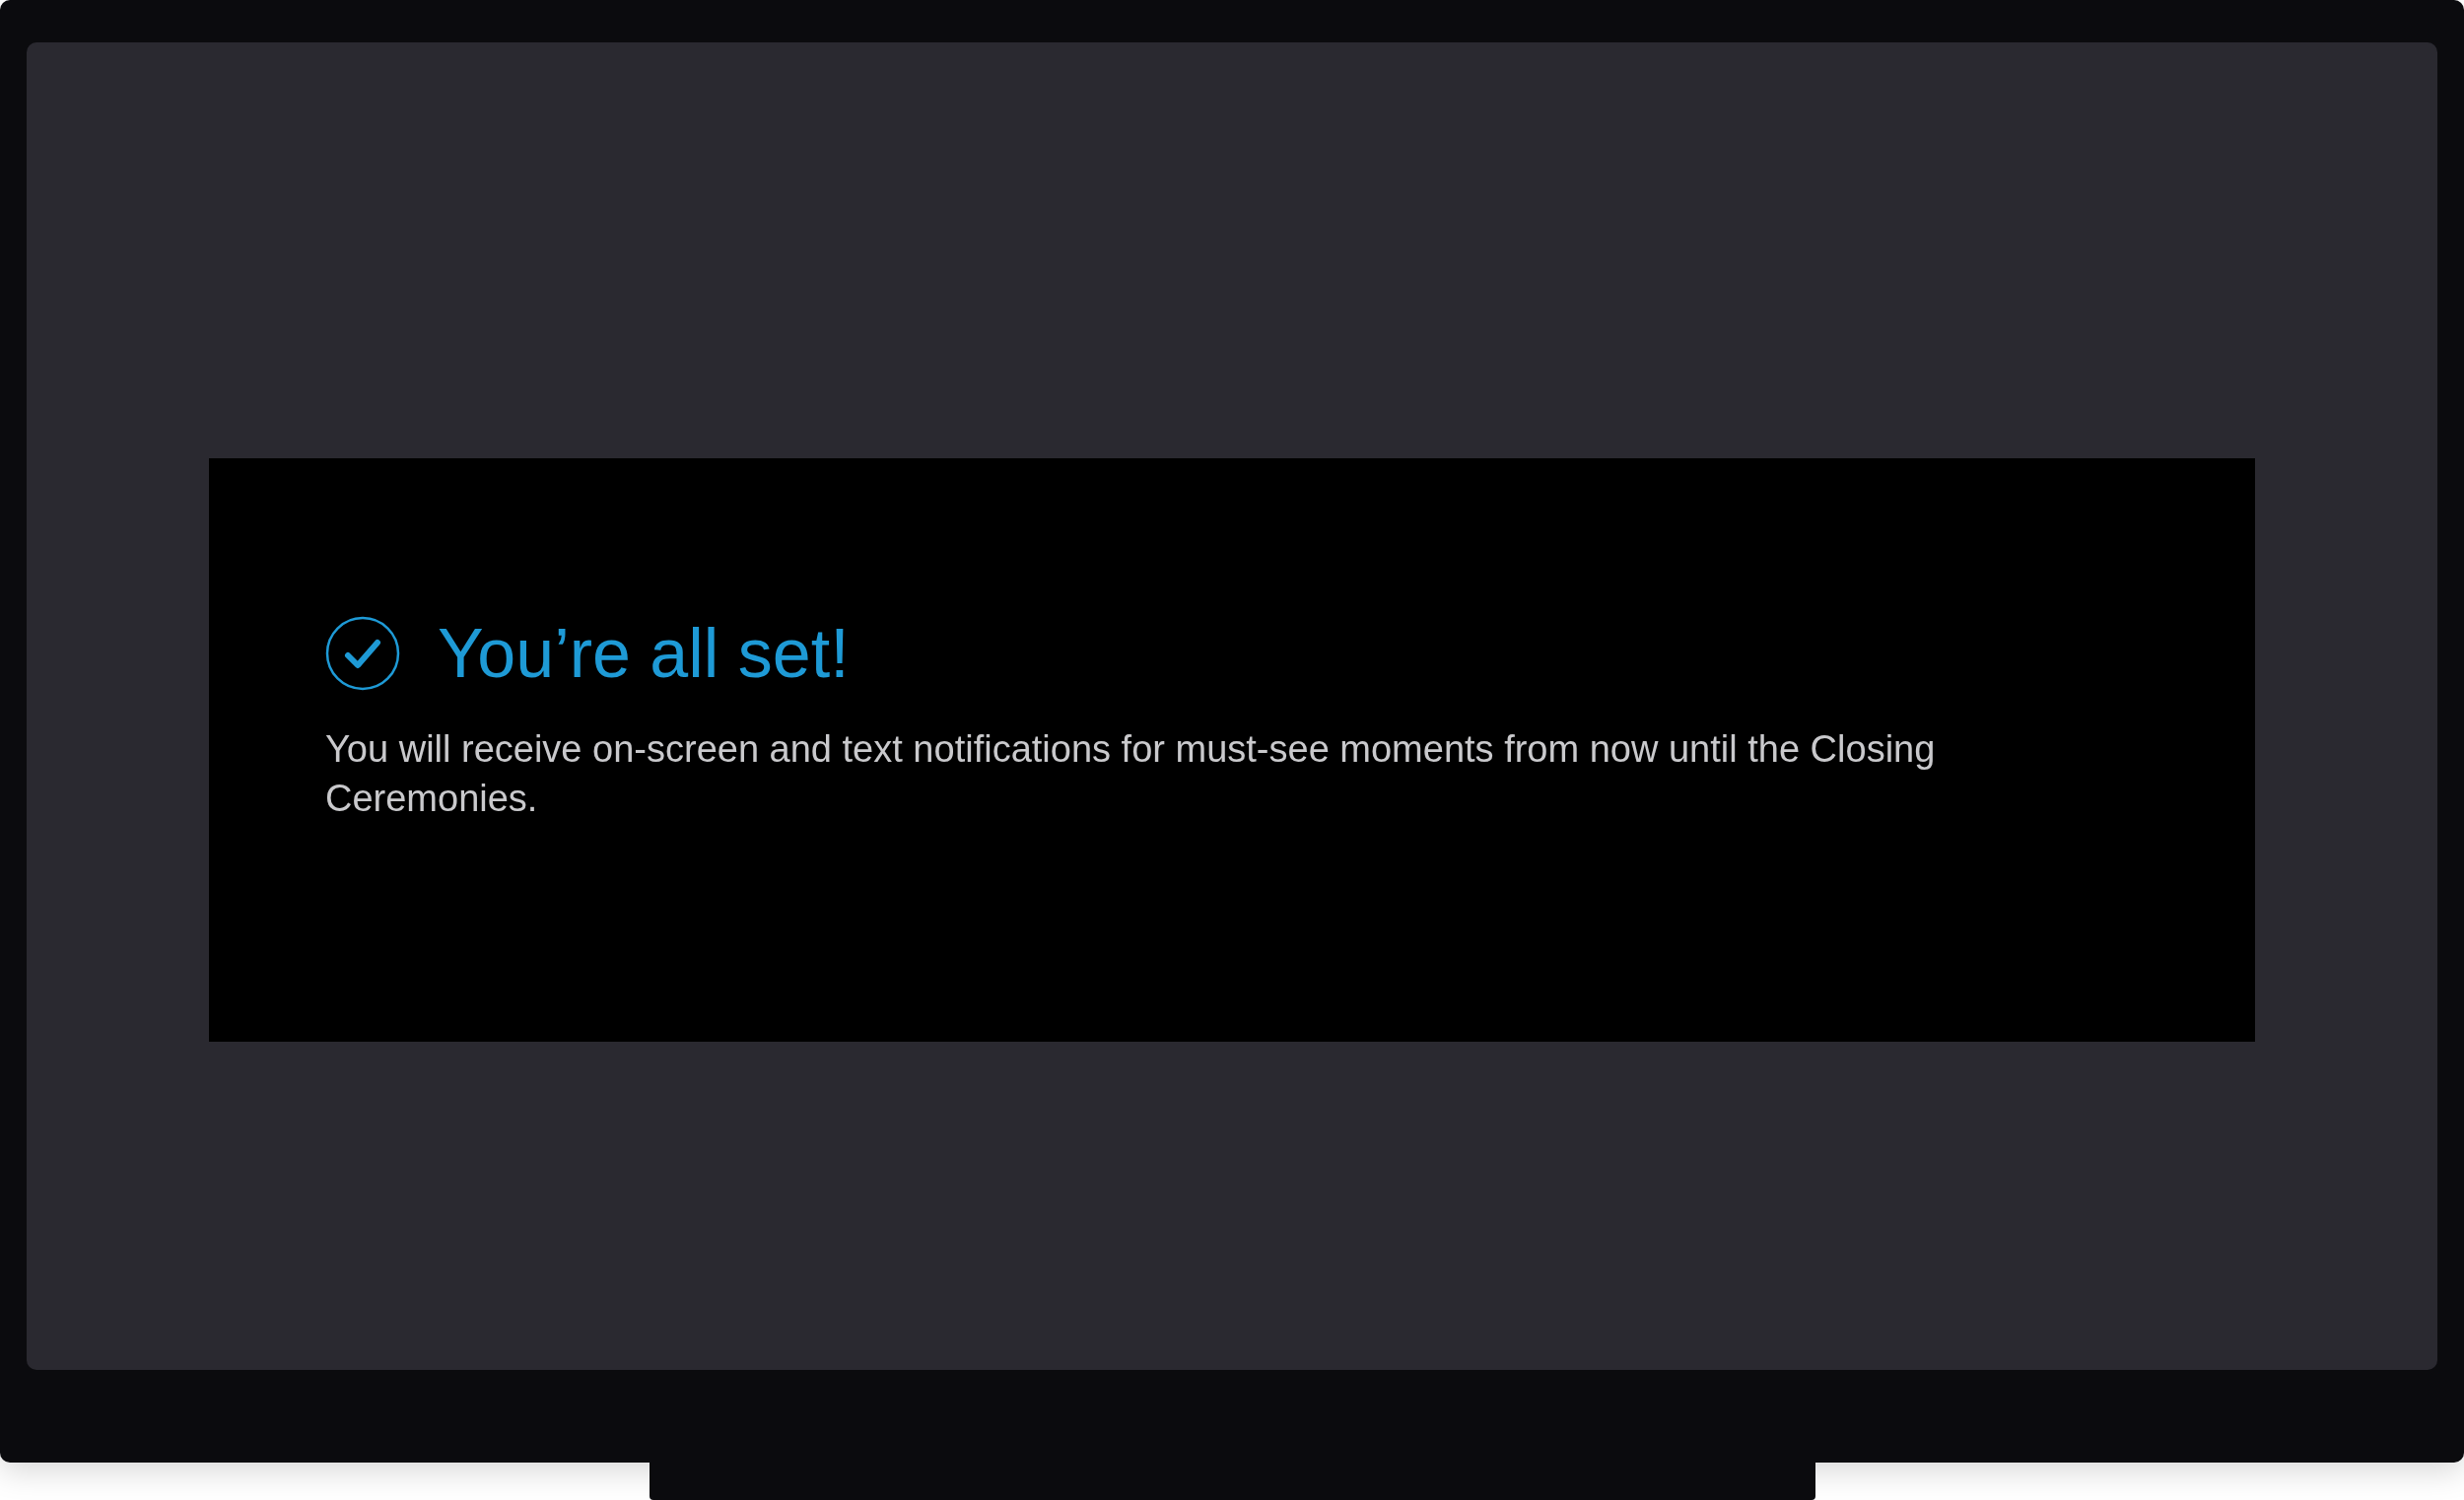 The width and height of the screenshot is (2464, 1500). I want to click on dialog-title: You’re all set!, so click(644, 653).